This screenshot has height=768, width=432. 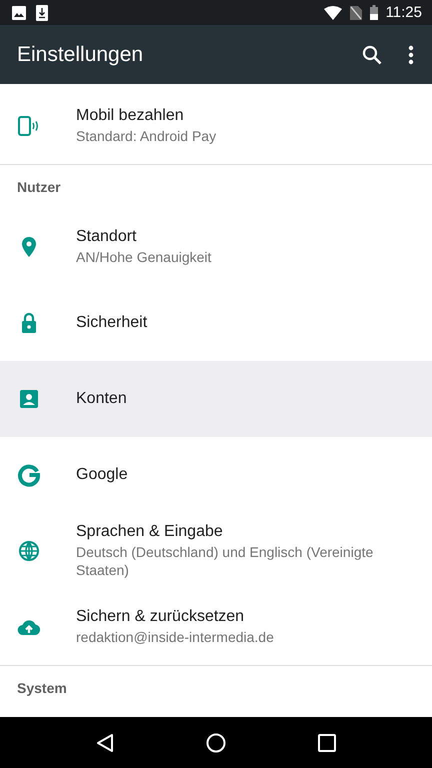 What do you see at coordinates (19, 13) in the screenshot?
I see `image-icon` at bounding box center [19, 13].